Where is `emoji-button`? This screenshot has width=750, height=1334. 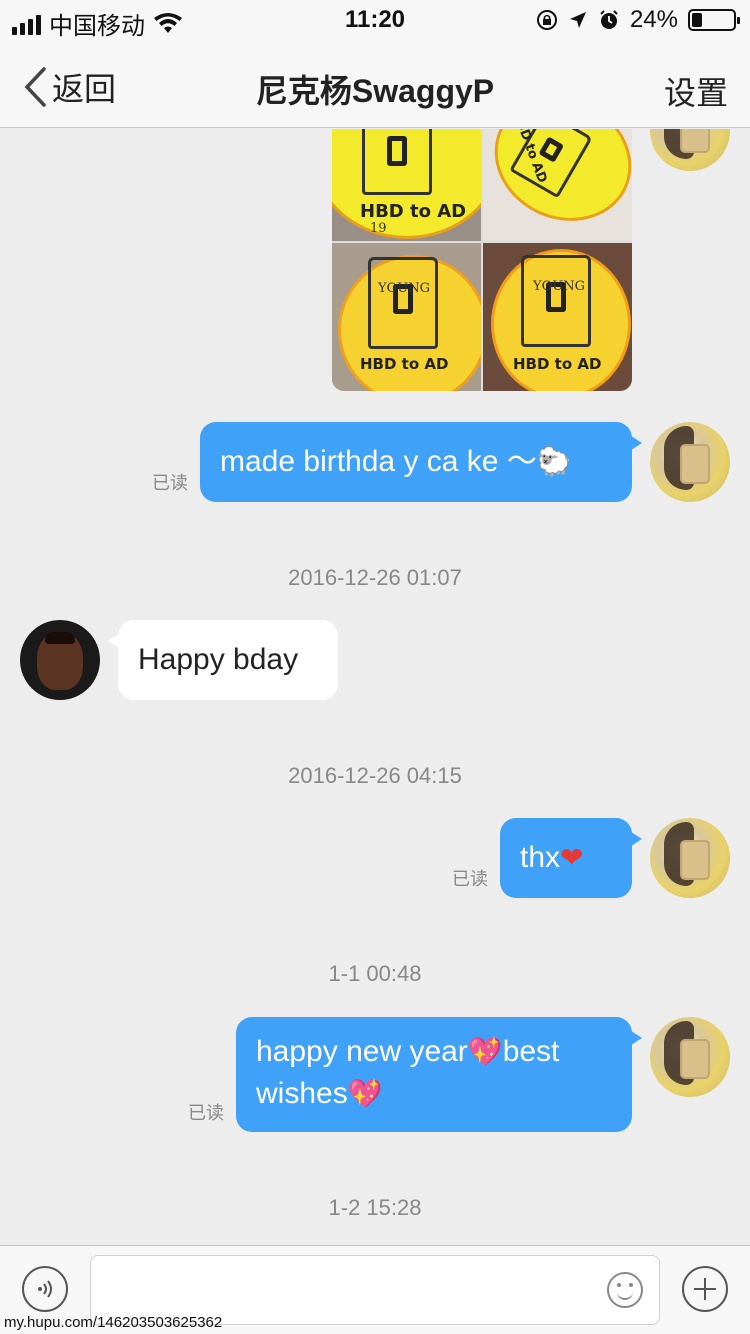
emoji-button is located at coordinates (625, 1290).